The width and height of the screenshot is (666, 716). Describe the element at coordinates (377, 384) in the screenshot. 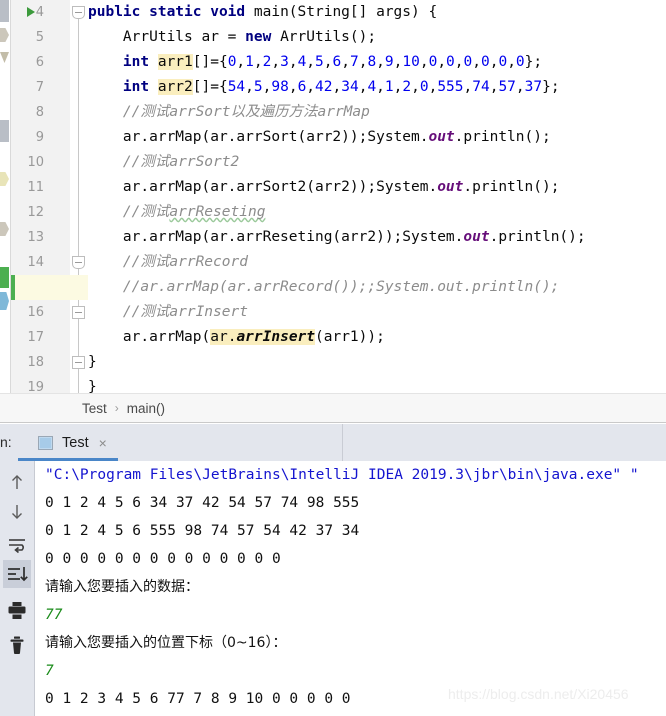

I see `code-line-19: }` at that location.